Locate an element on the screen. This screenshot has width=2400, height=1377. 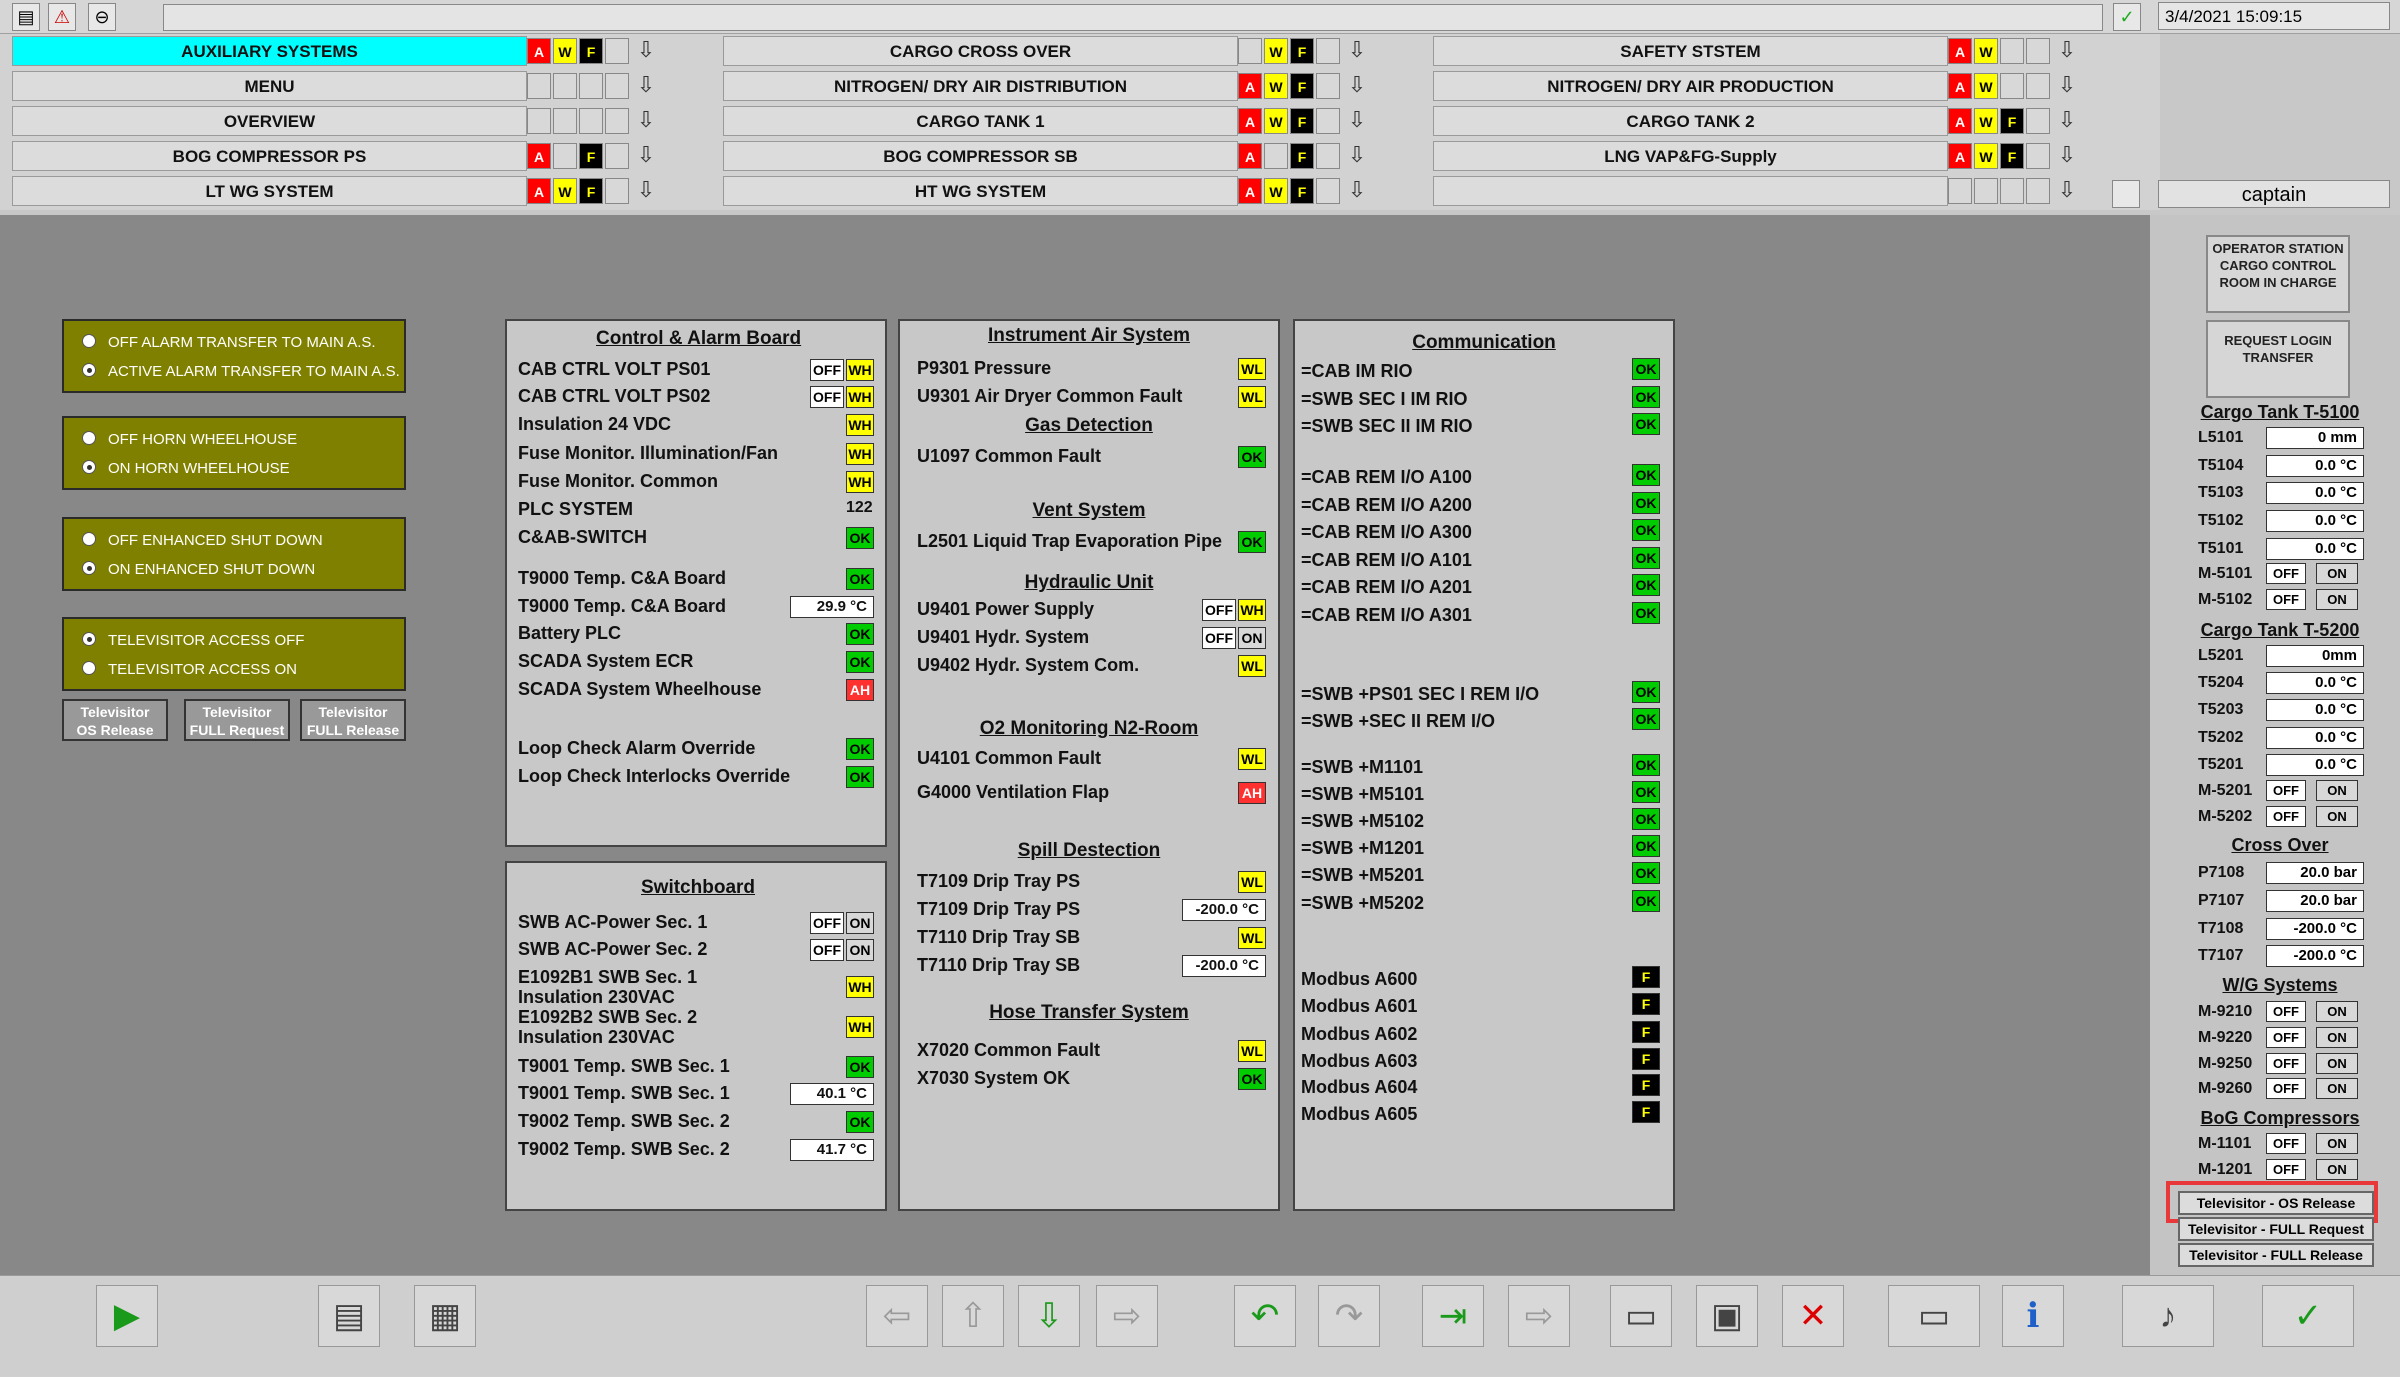
arrow-up-icon: ⇧ is located at coordinates (973, 1316).